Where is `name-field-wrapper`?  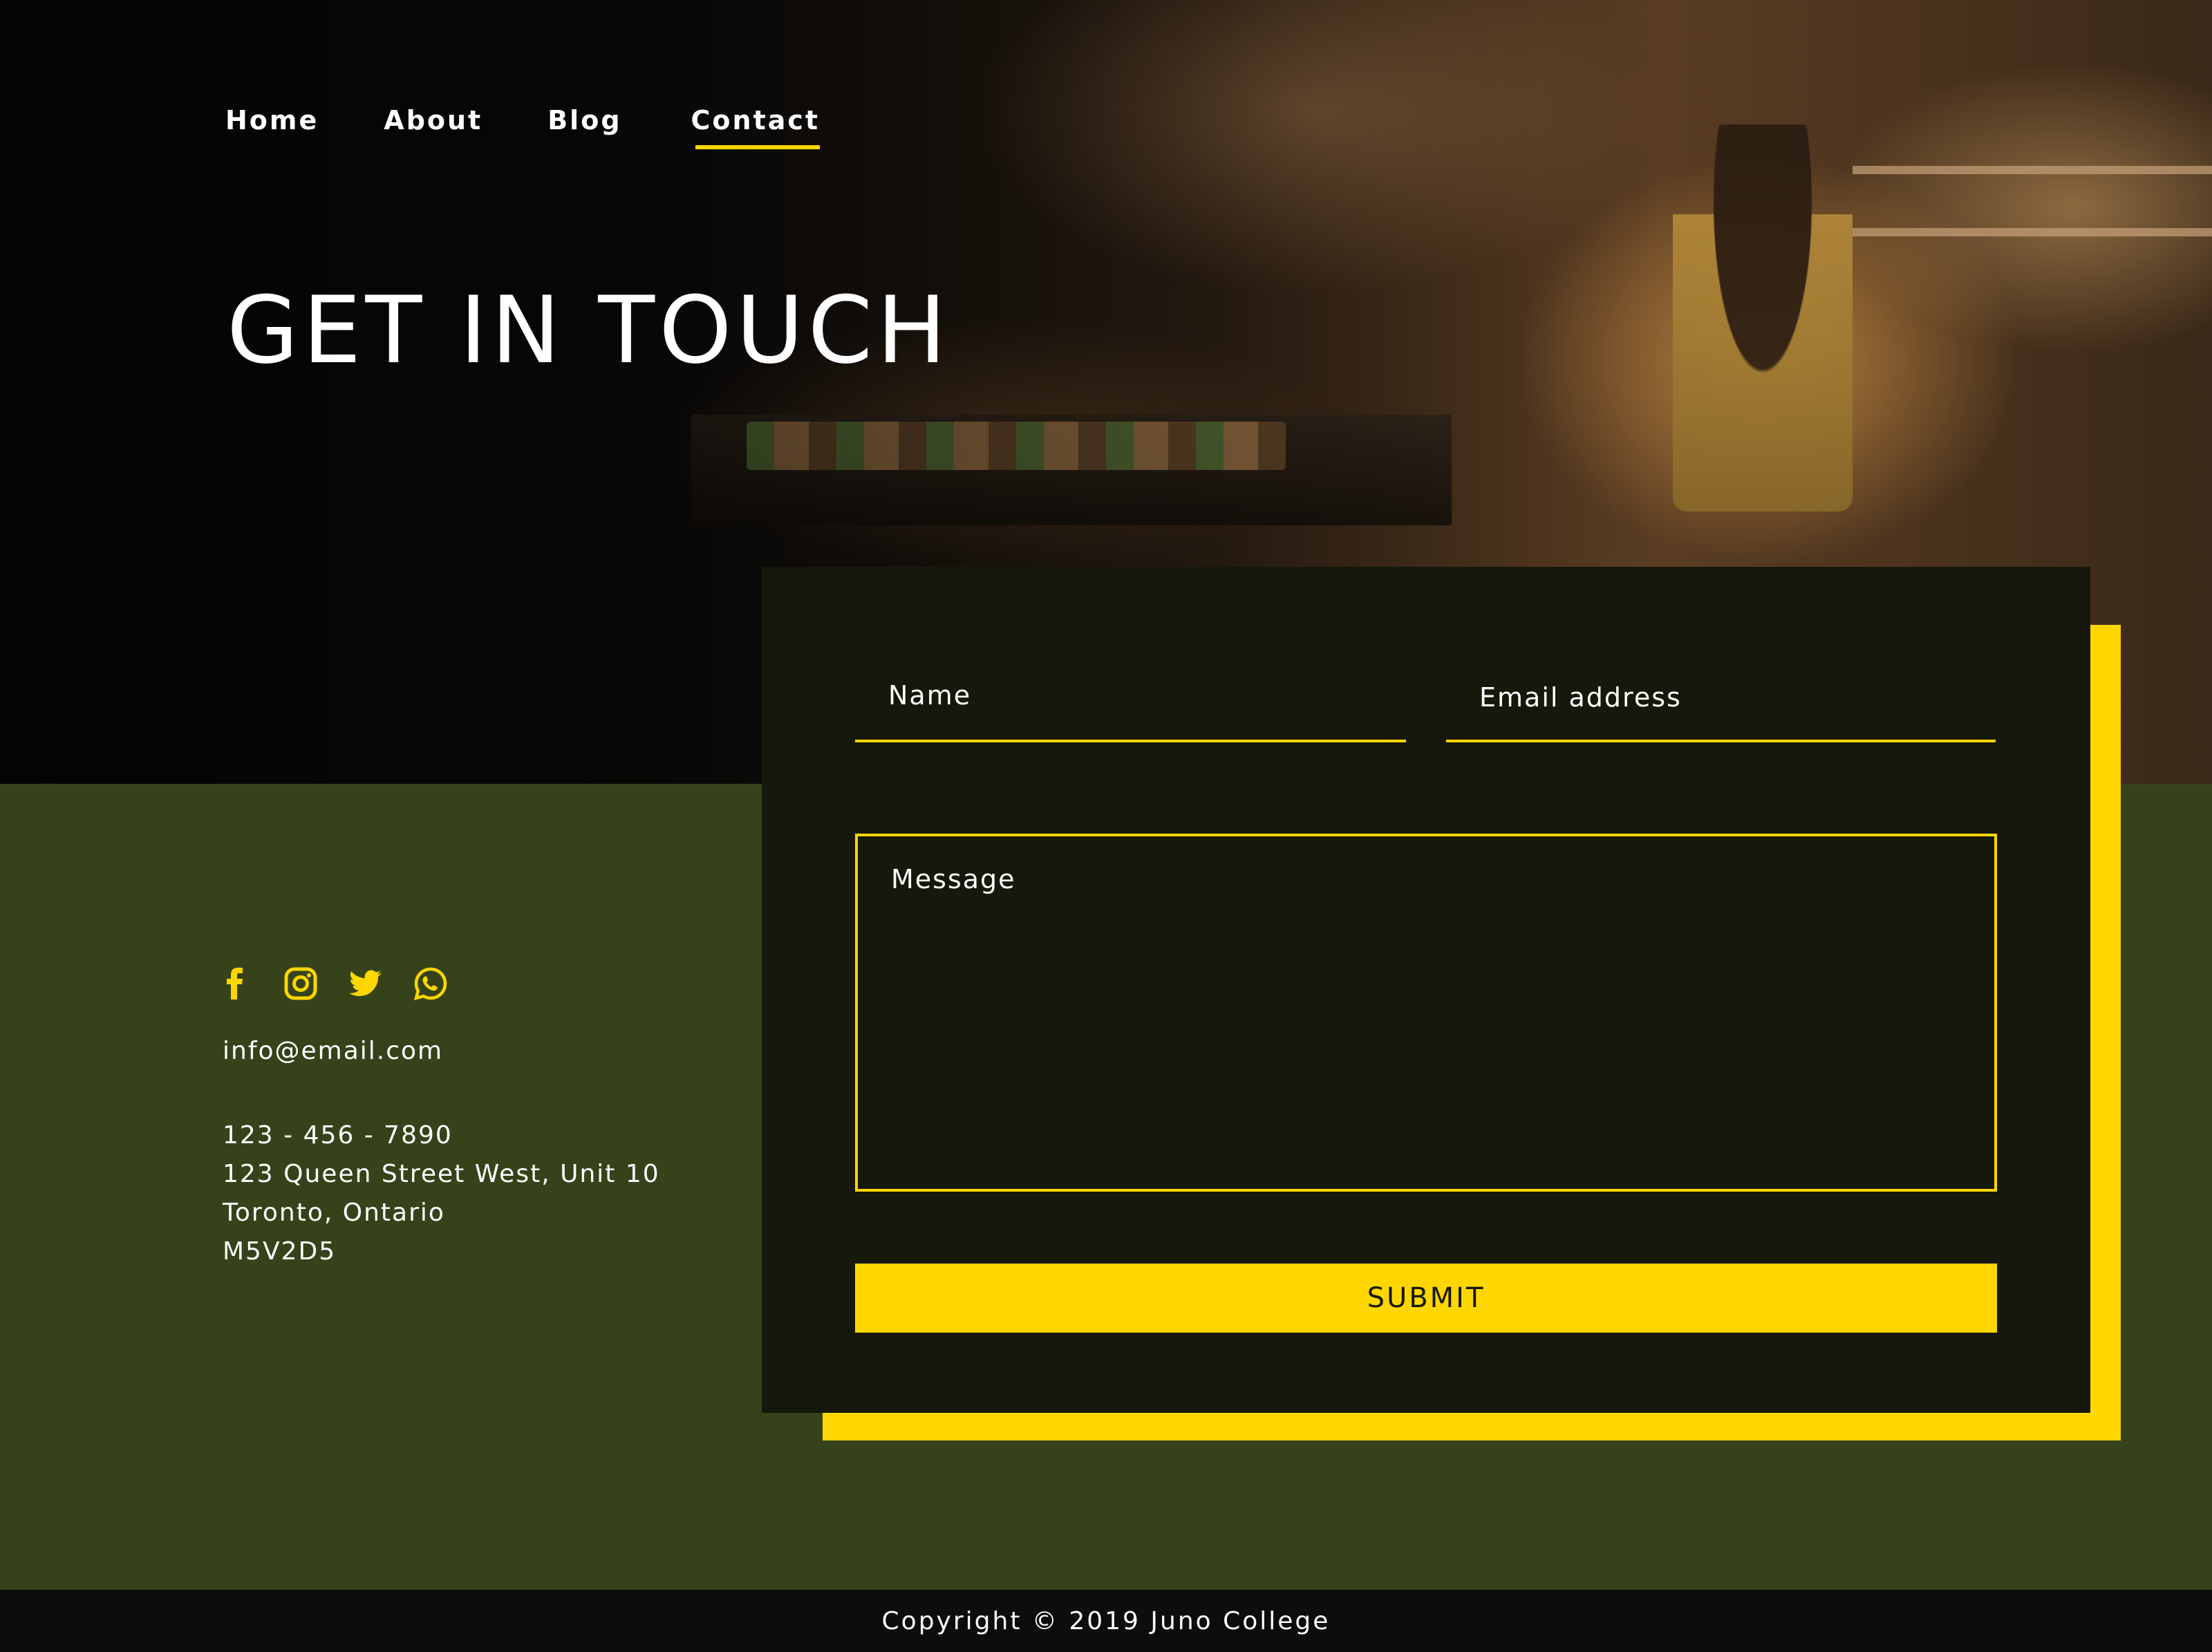 name-field-wrapper is located at coordinates (1131, 706).